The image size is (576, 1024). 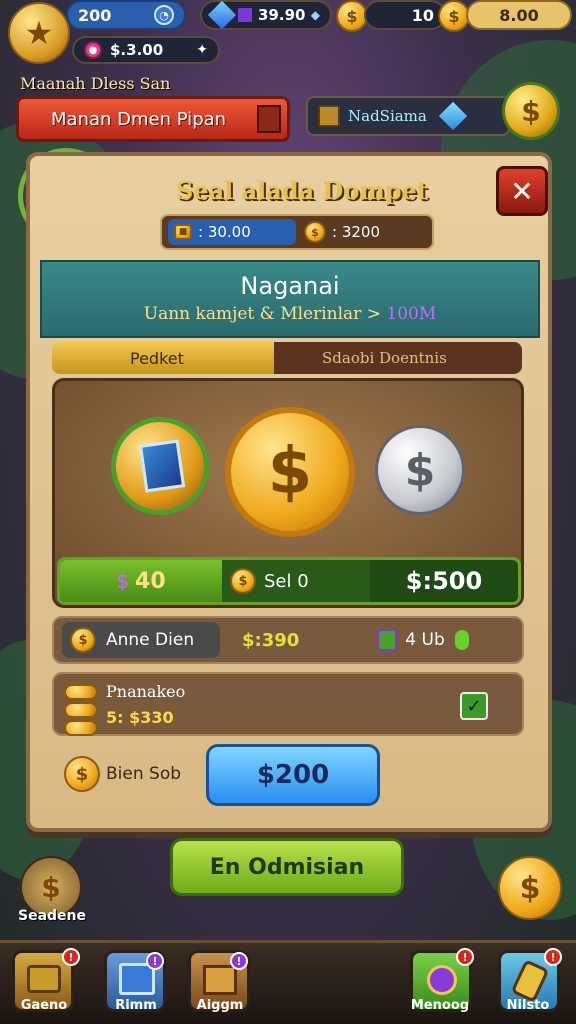 I want to click on marker-icon, so click(x=269, y=119).